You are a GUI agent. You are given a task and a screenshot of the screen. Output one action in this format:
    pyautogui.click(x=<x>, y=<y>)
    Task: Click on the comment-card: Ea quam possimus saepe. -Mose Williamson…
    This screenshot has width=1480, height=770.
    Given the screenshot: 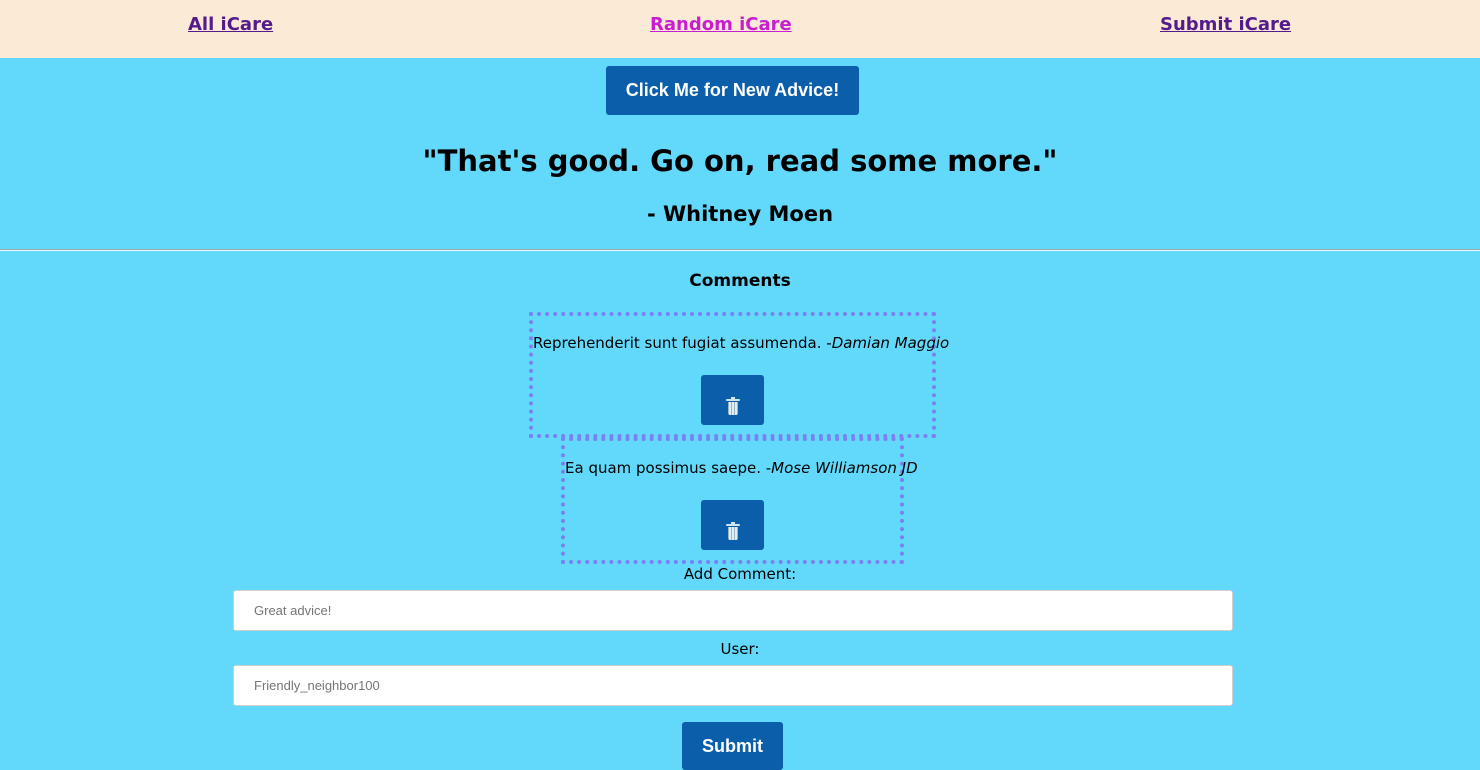 What is the action you would take?
    pyautogui.click(x=739, y=500)
    